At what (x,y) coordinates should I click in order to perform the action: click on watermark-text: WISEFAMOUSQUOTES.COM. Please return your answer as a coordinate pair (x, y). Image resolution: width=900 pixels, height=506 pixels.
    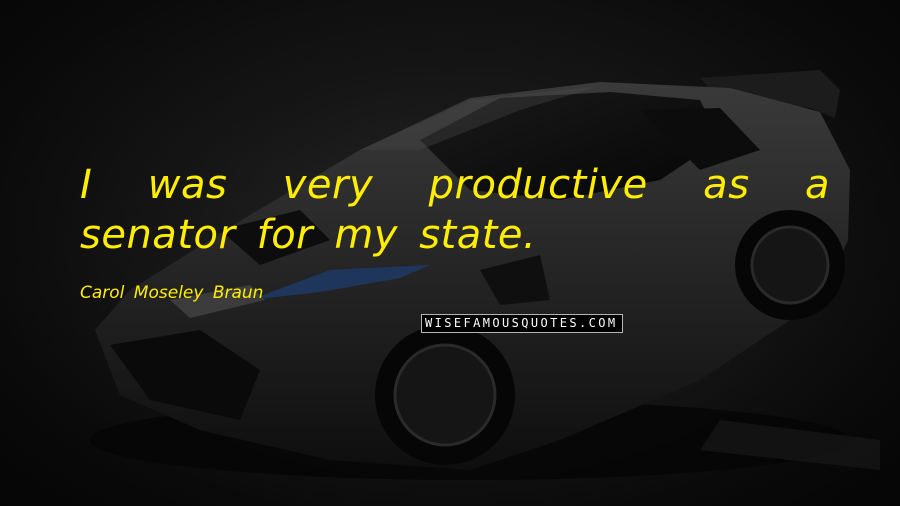
    Looking at the image, I should click on (521, 323).